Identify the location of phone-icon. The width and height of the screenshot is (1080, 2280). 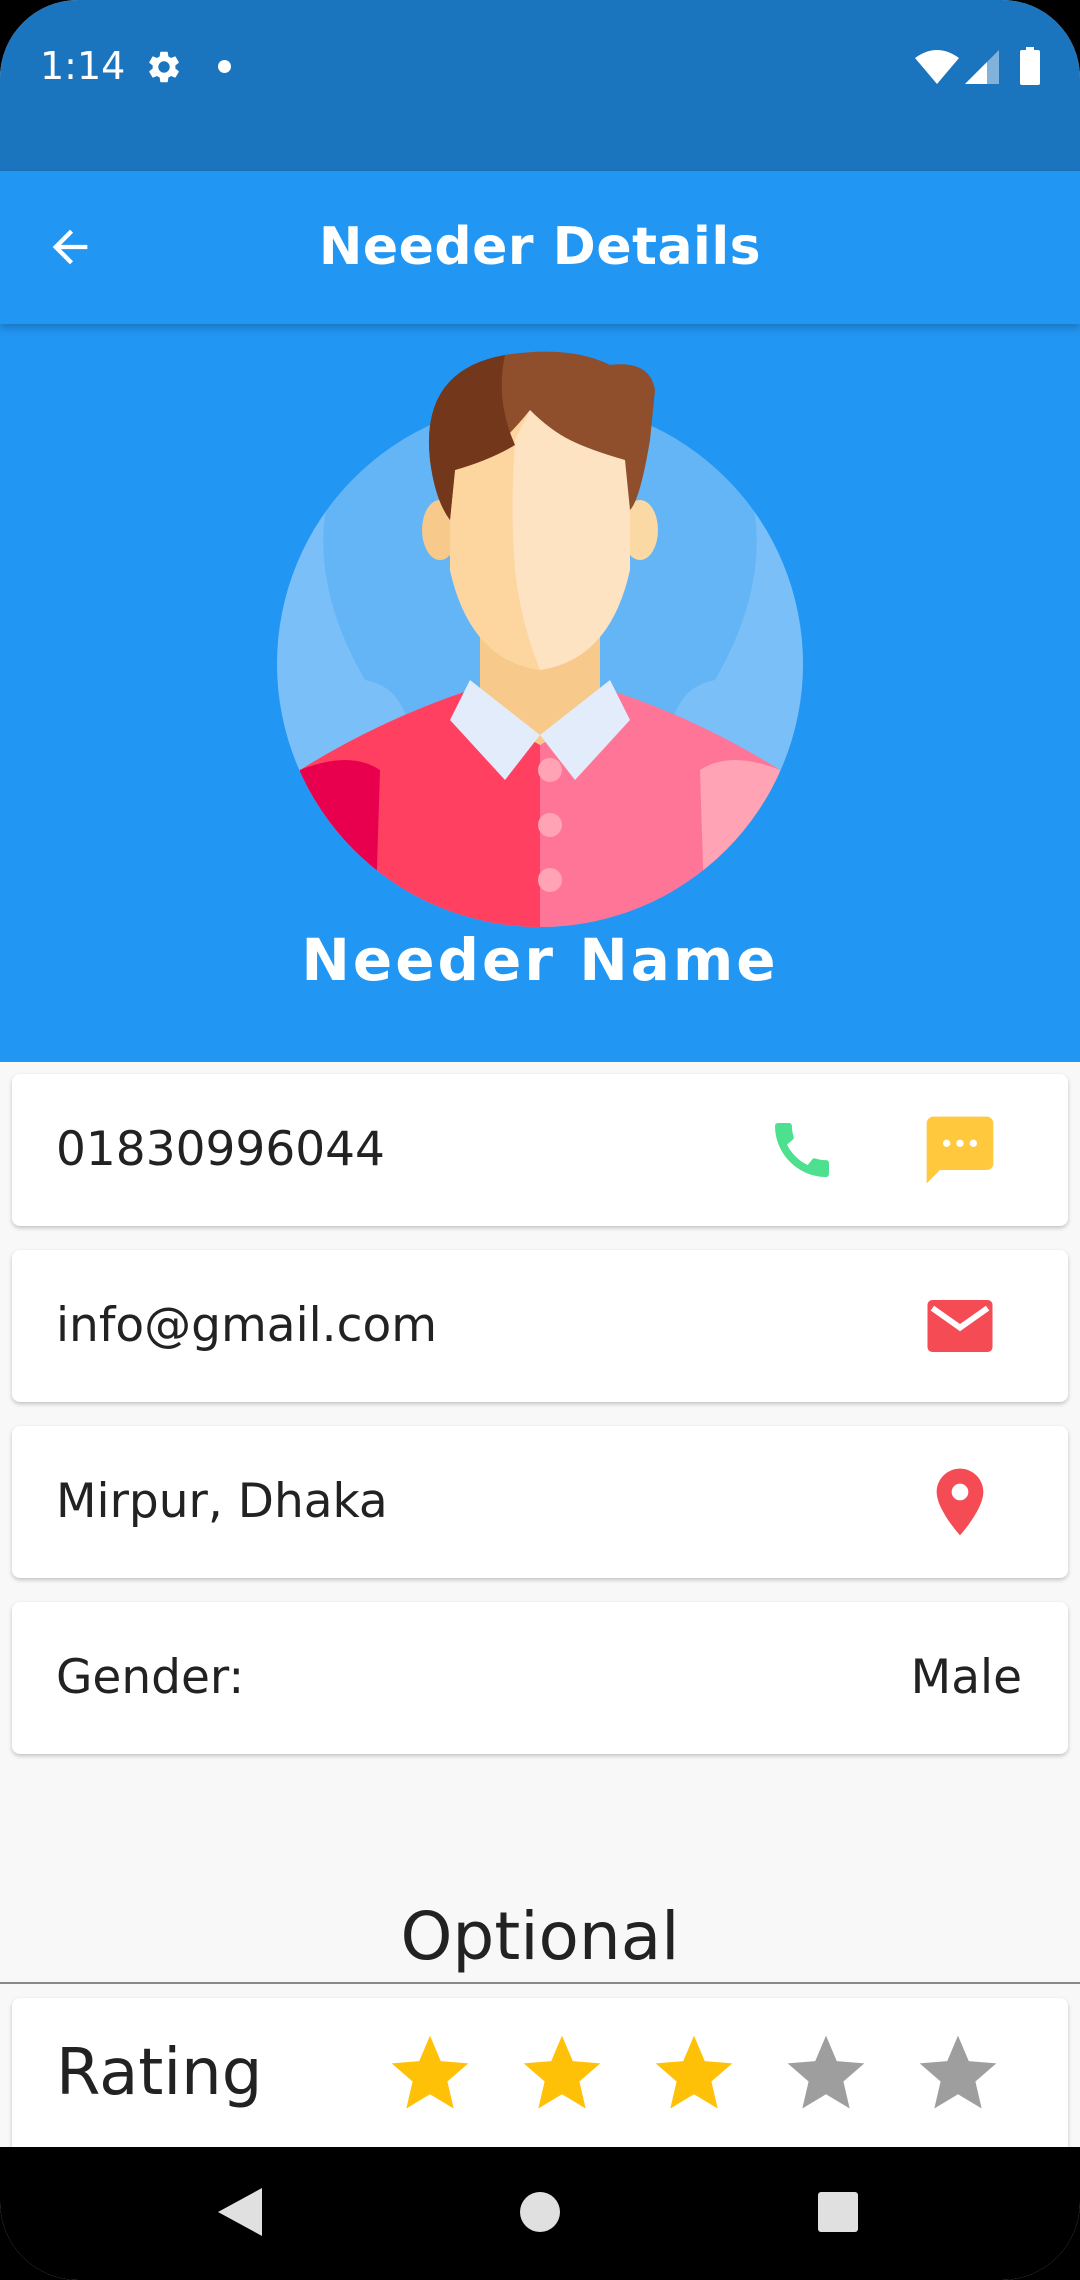
(802, 1150).